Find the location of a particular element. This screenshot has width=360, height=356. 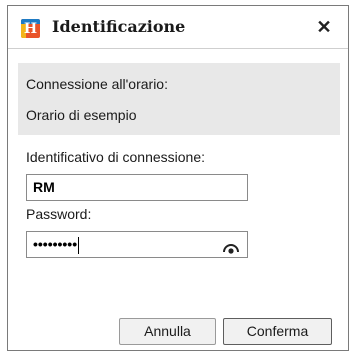

app-logo-icon: H is located at coordinates (30, 28).